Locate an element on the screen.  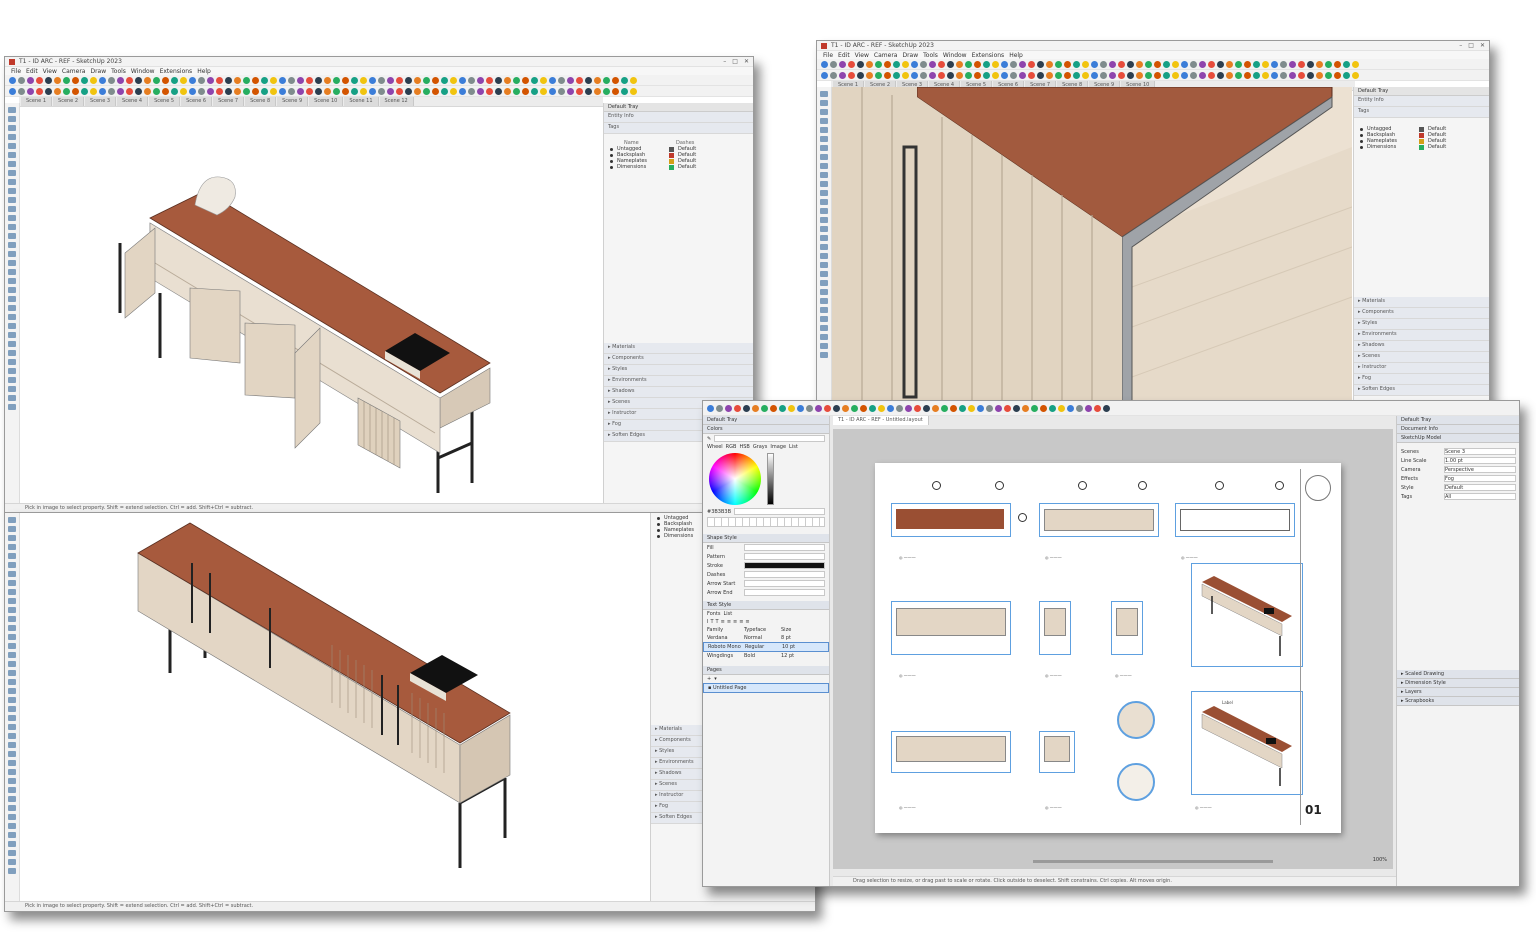
menu-file: File is located at coordinates (828, 55).